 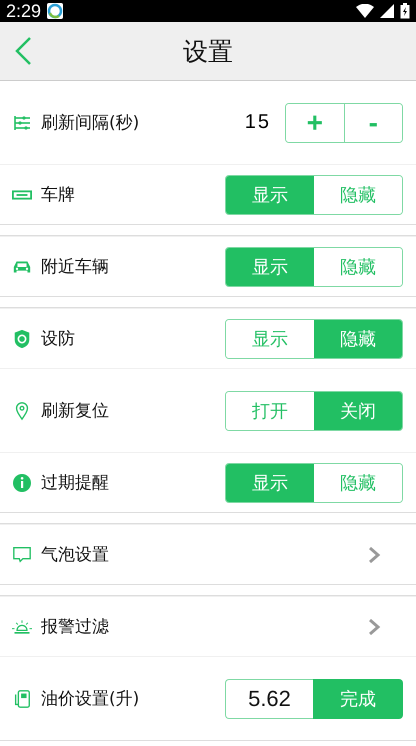 What do you see at coordinates (373, 123) in the screenshot?
I see `stepper-button: -` at bounding box center [373, 123].